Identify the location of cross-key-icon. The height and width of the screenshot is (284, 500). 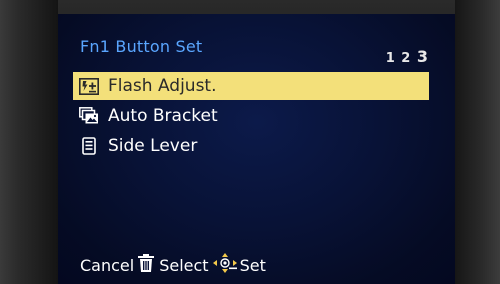
(225, 265).